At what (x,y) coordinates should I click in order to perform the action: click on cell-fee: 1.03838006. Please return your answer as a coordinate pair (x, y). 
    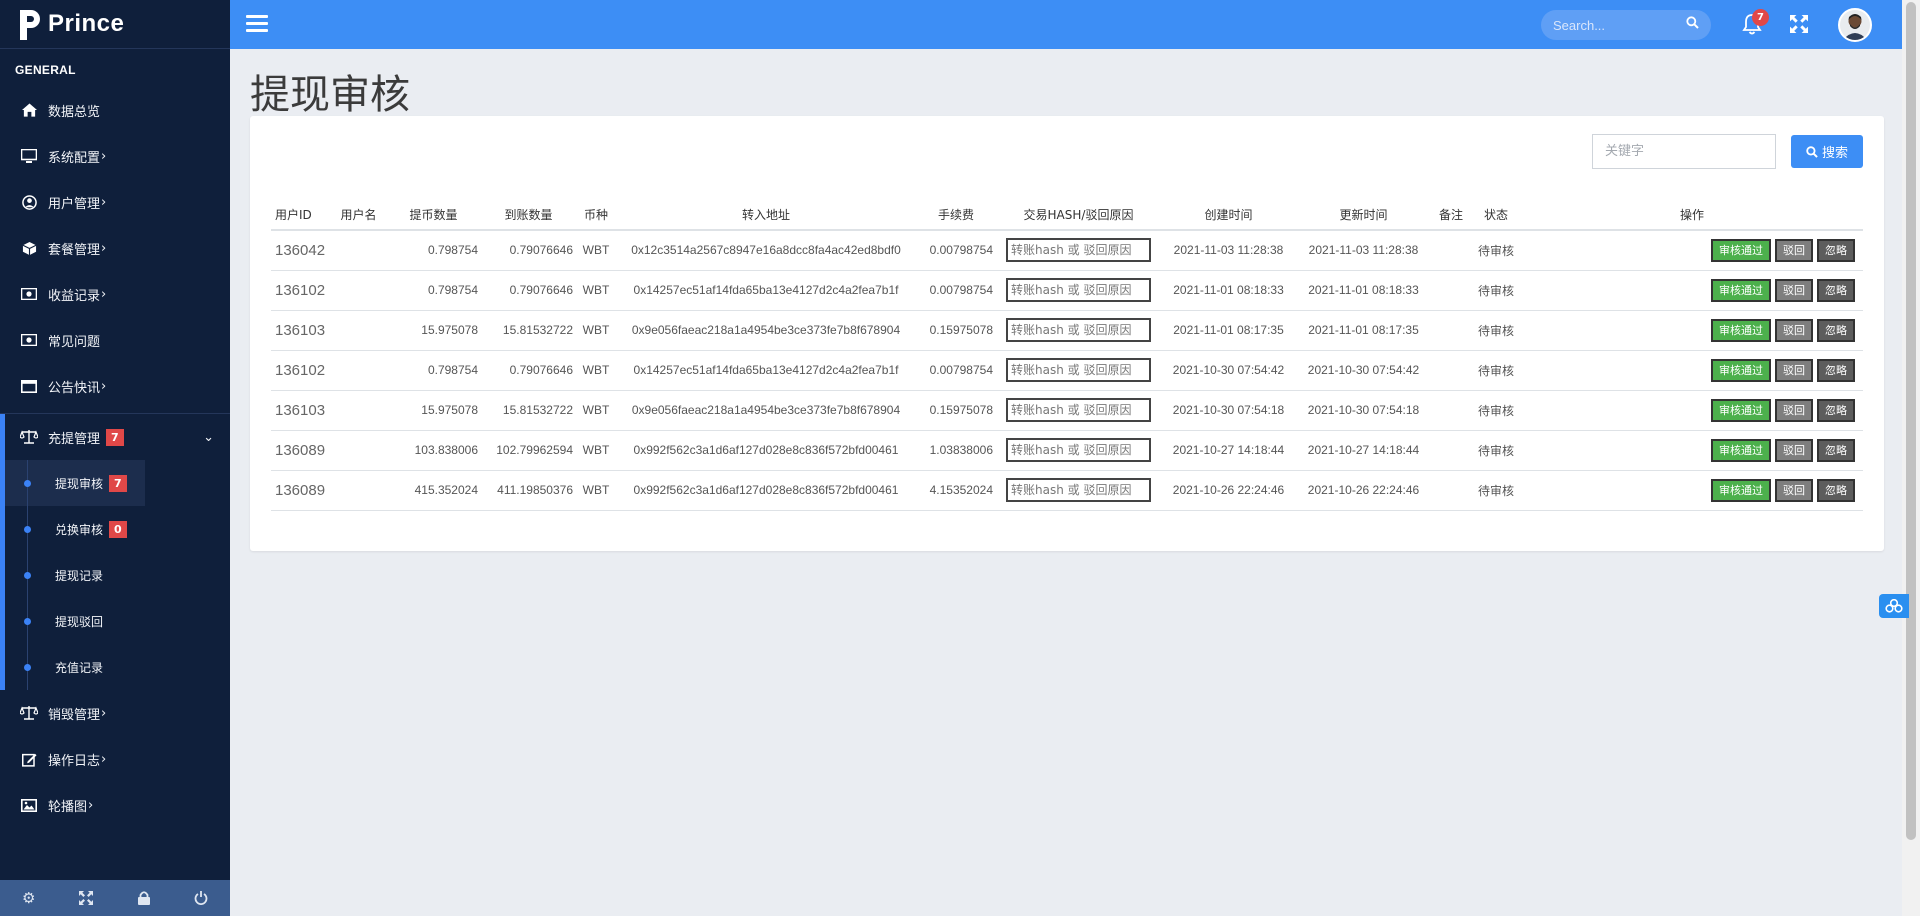
    Looking at the image, I should click on (956, 450).